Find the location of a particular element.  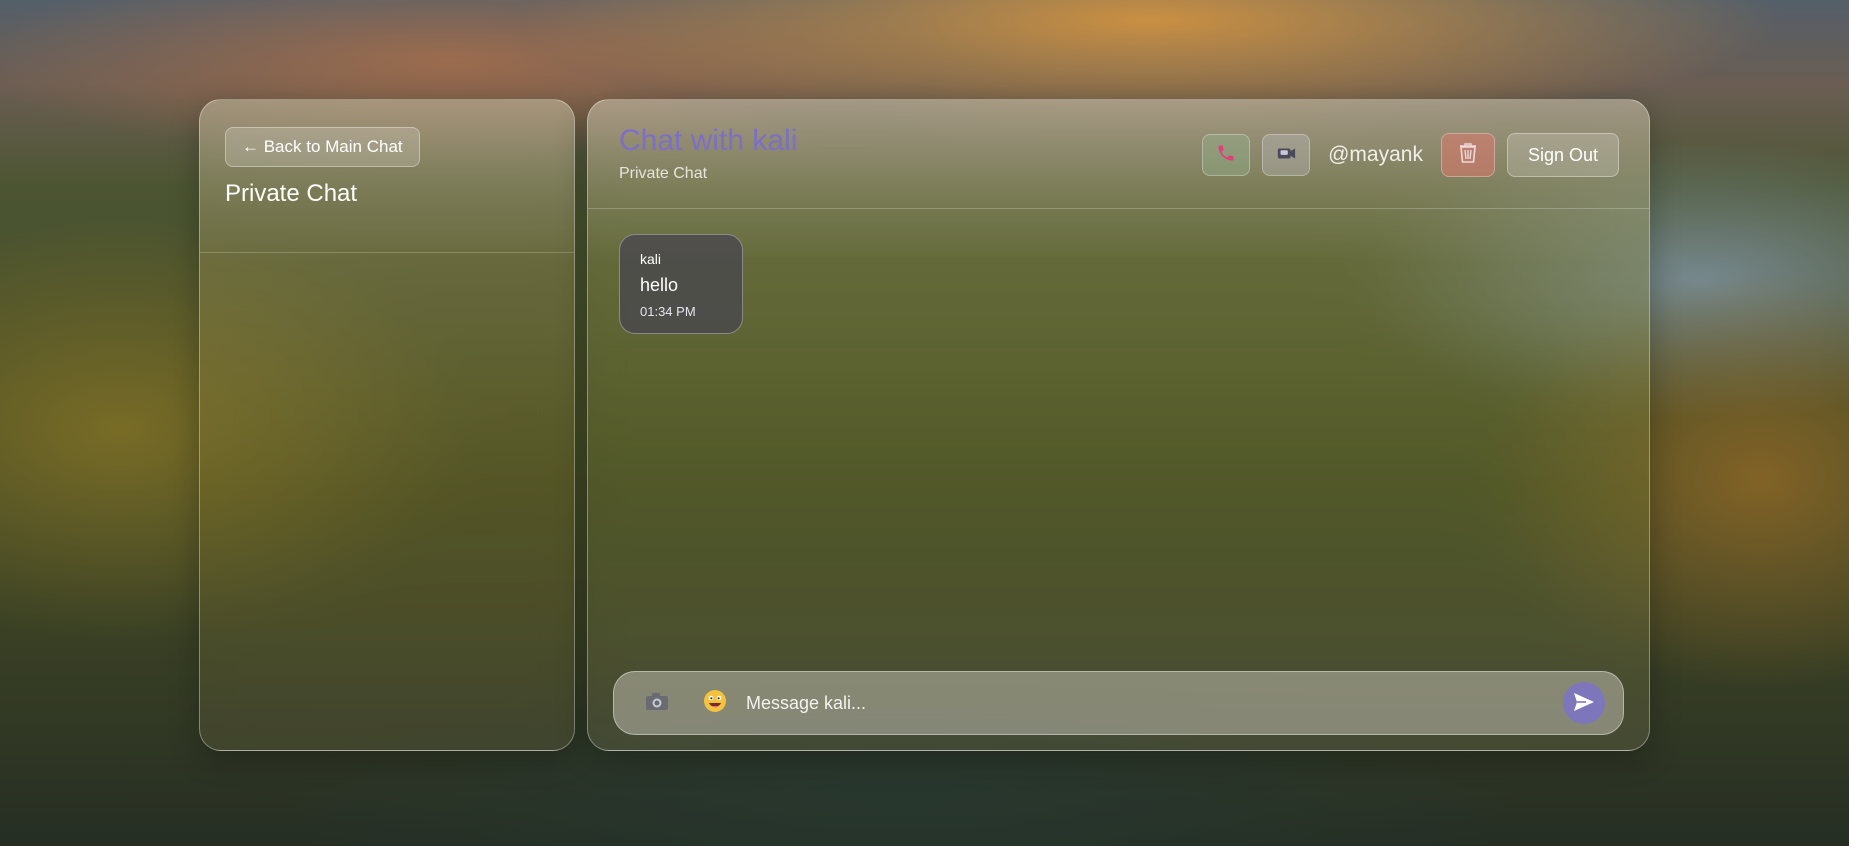

emoji-icon is located at coordinates (715, 703).